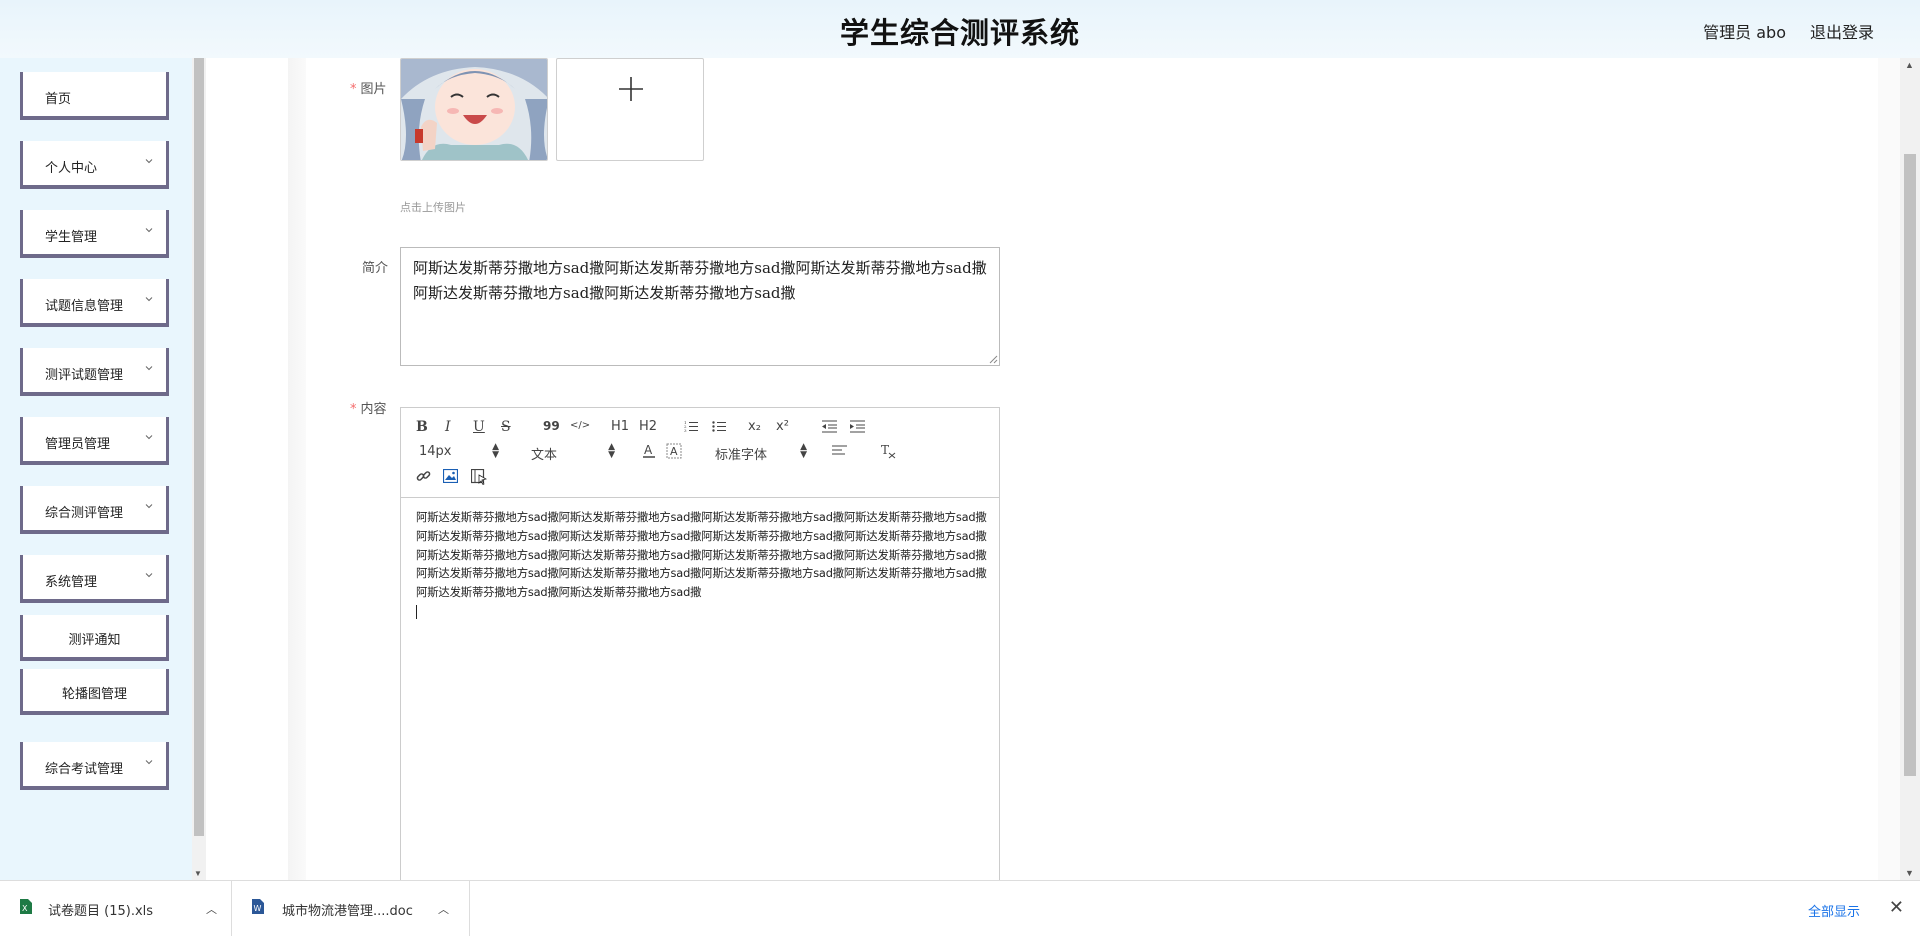  I want to click on sidebar-item-students: 学生管理, so click(94, 234).